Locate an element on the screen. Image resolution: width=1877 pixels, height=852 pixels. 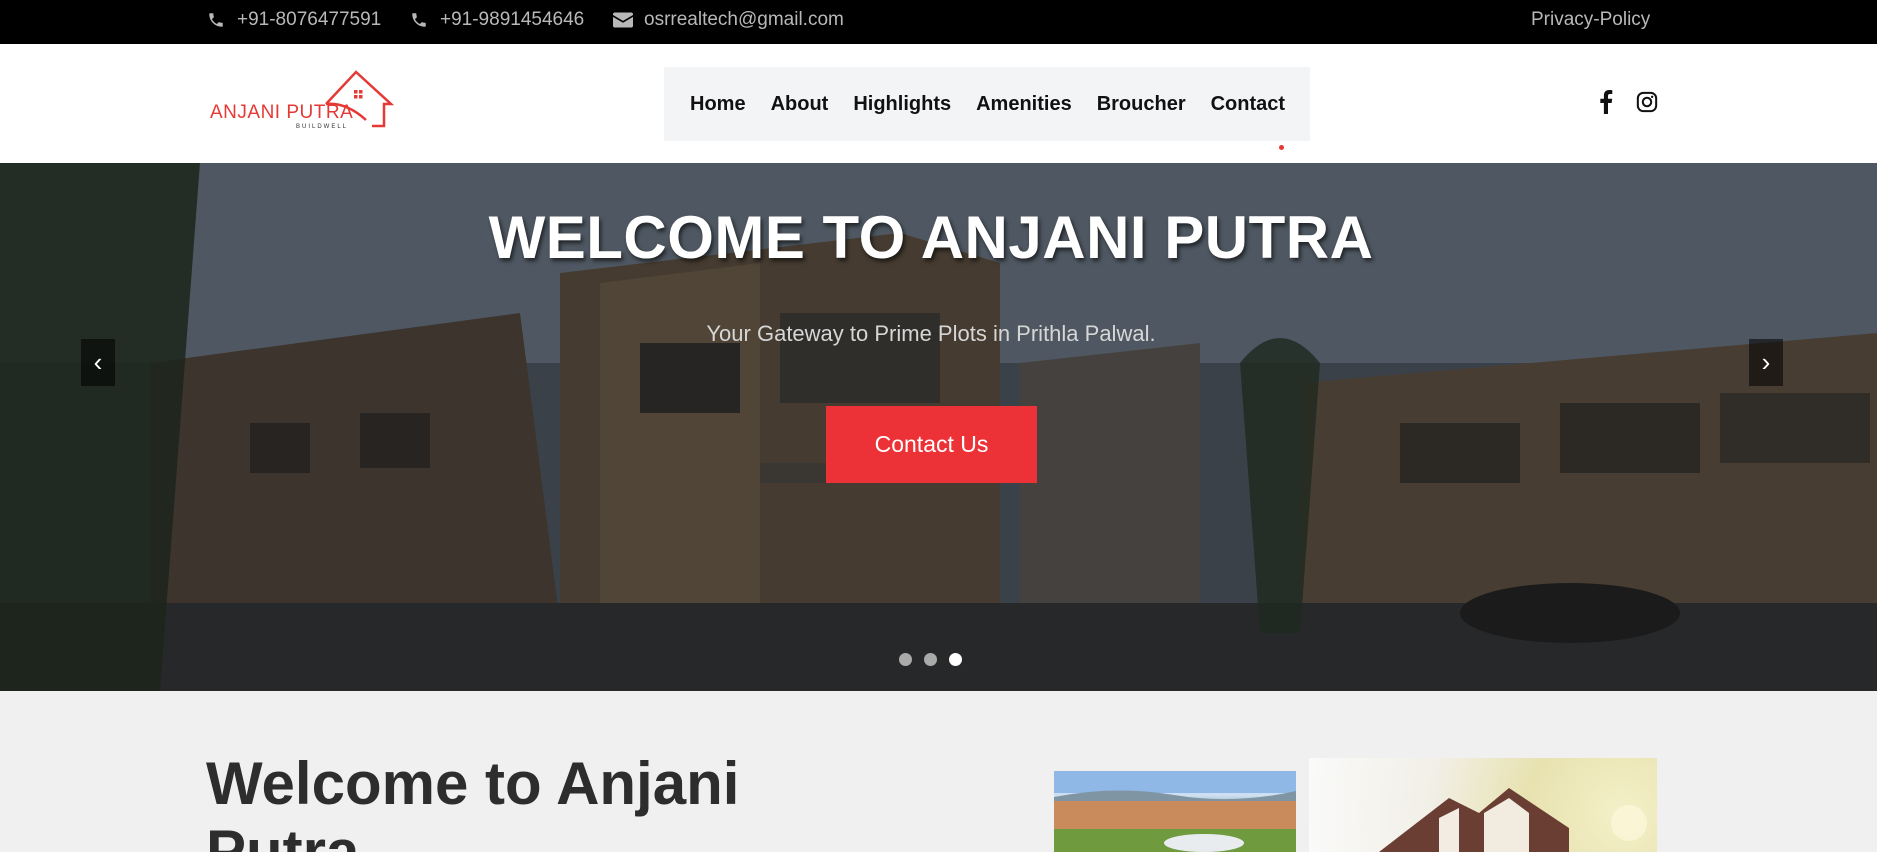
nav-about: About is located at coordinates (800, 104).